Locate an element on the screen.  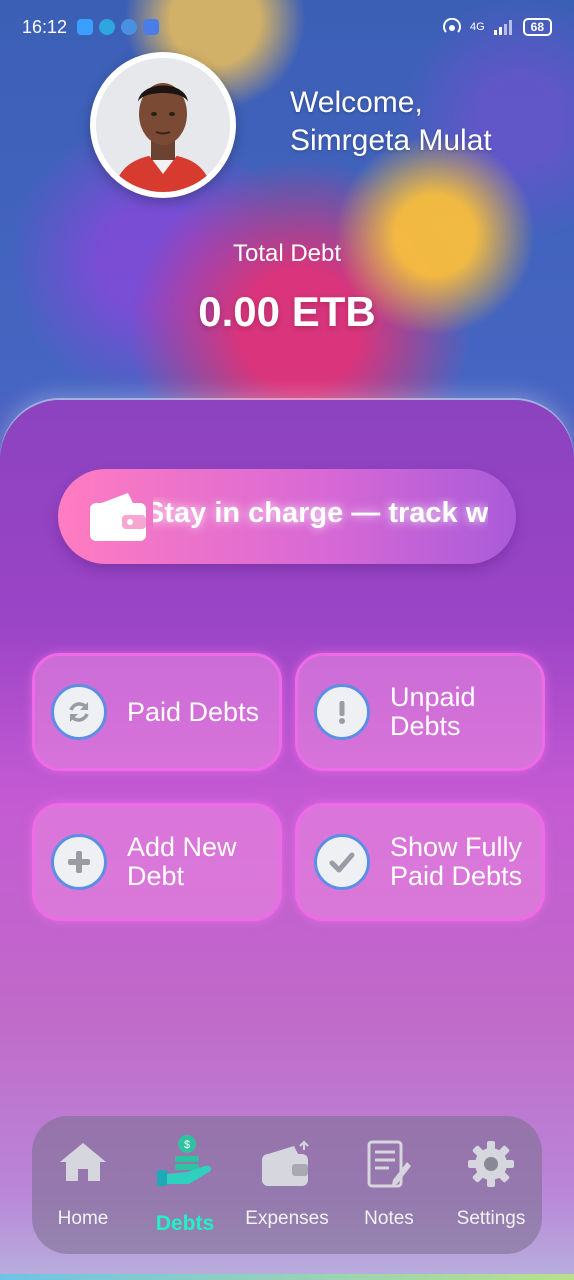
welcome-greeting: Welcome, is located at coordinates (356, 102).